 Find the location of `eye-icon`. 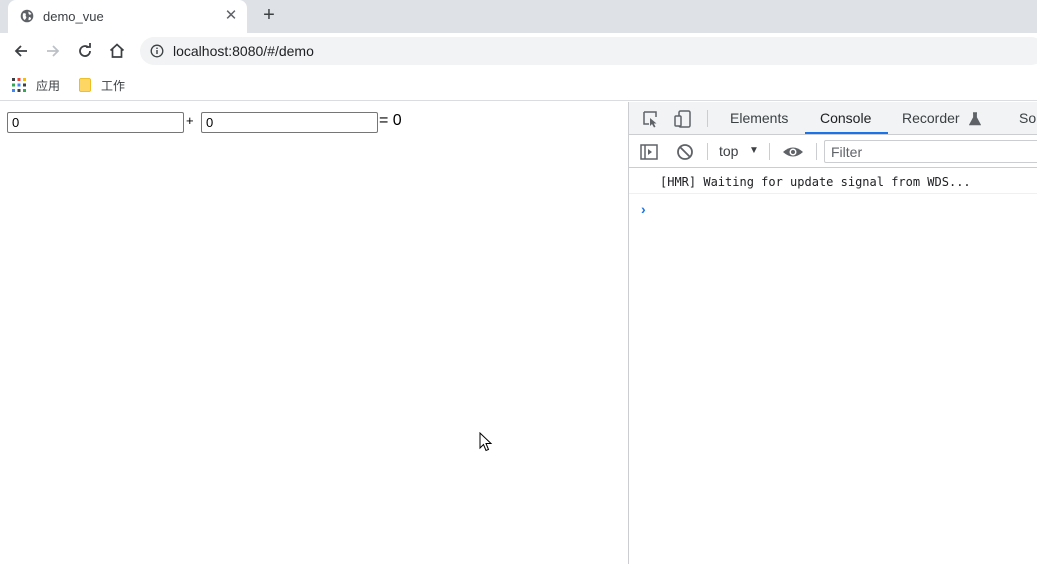

eye-icon is located at coordinates (793, 152).